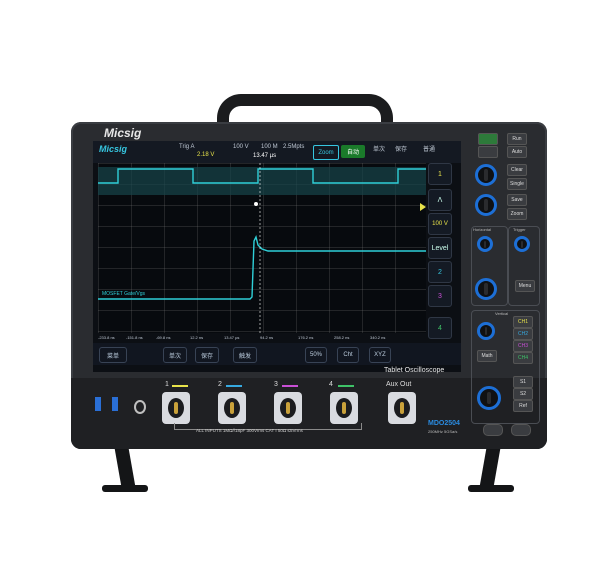 The image size is (616, 582). Describe the element at coordinates (256, 204) in the screenshot. I see `trigger-point-marker` at that location.